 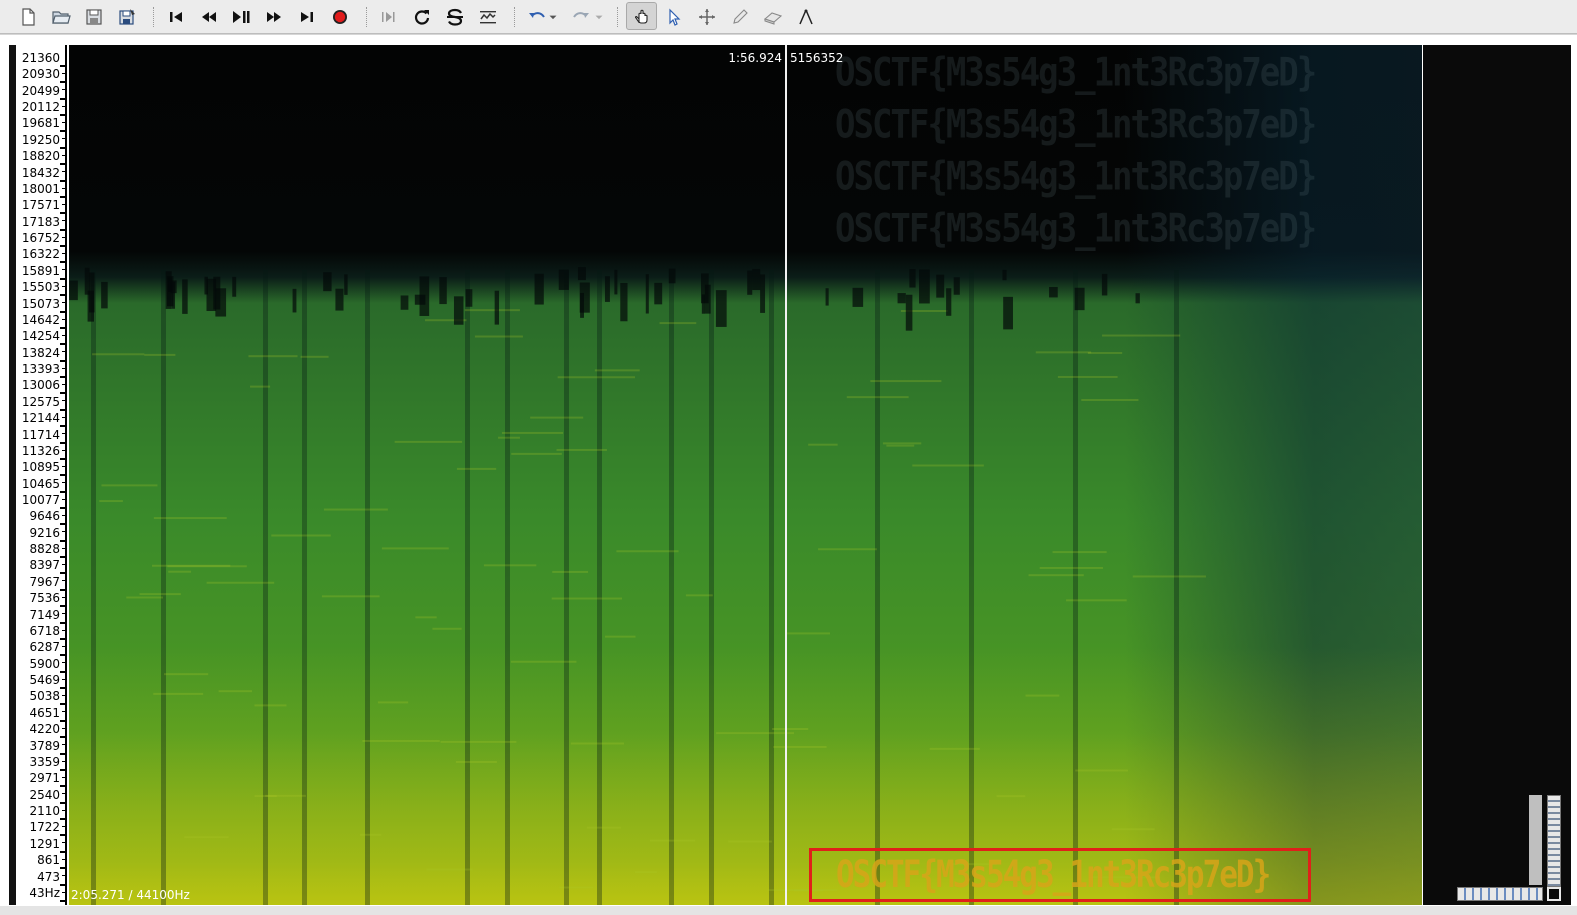 I want to click on hidden-message-text: OSCTF{M3s54g3_1nt3Rc3p7eD}, so click(x=1076, y=73).